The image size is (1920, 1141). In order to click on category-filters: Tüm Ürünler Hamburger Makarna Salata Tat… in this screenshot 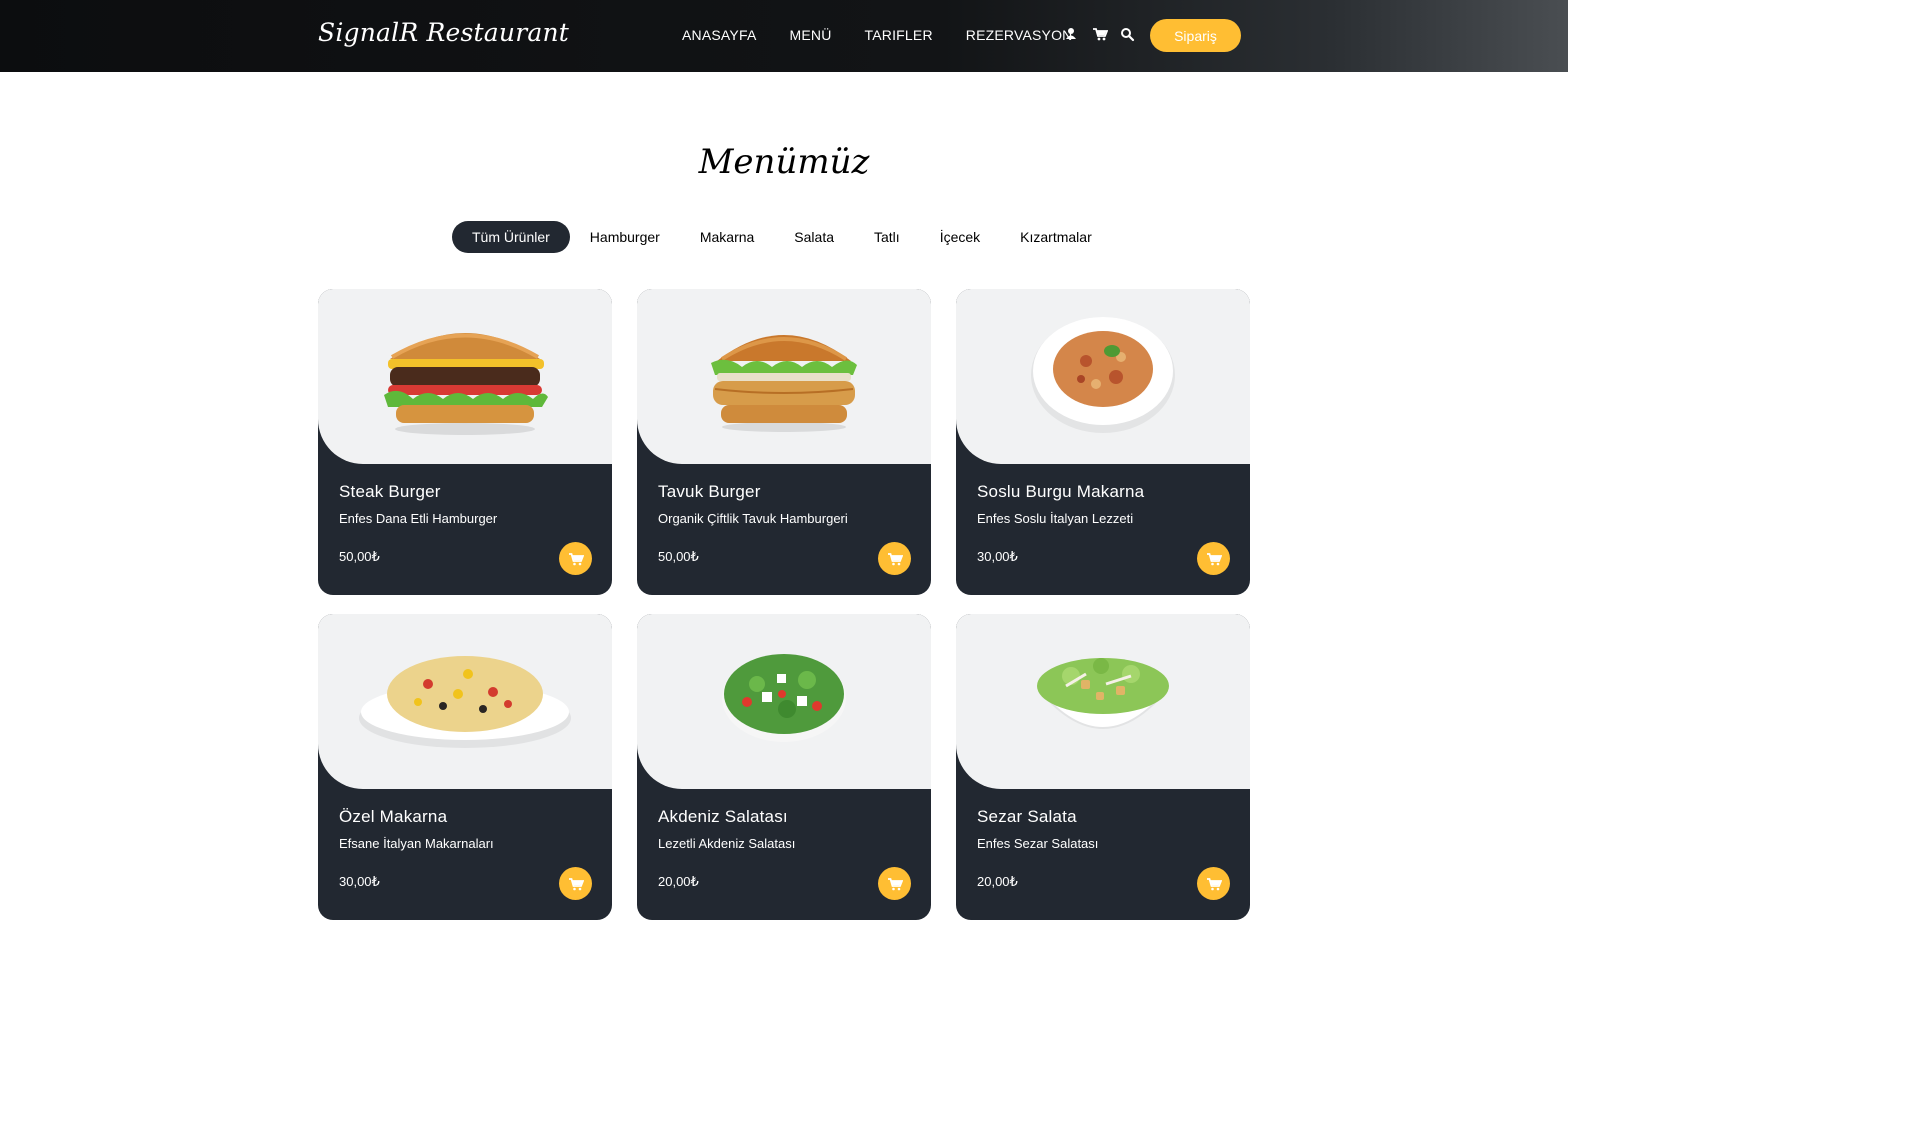, I will do `click(782, 237)`.